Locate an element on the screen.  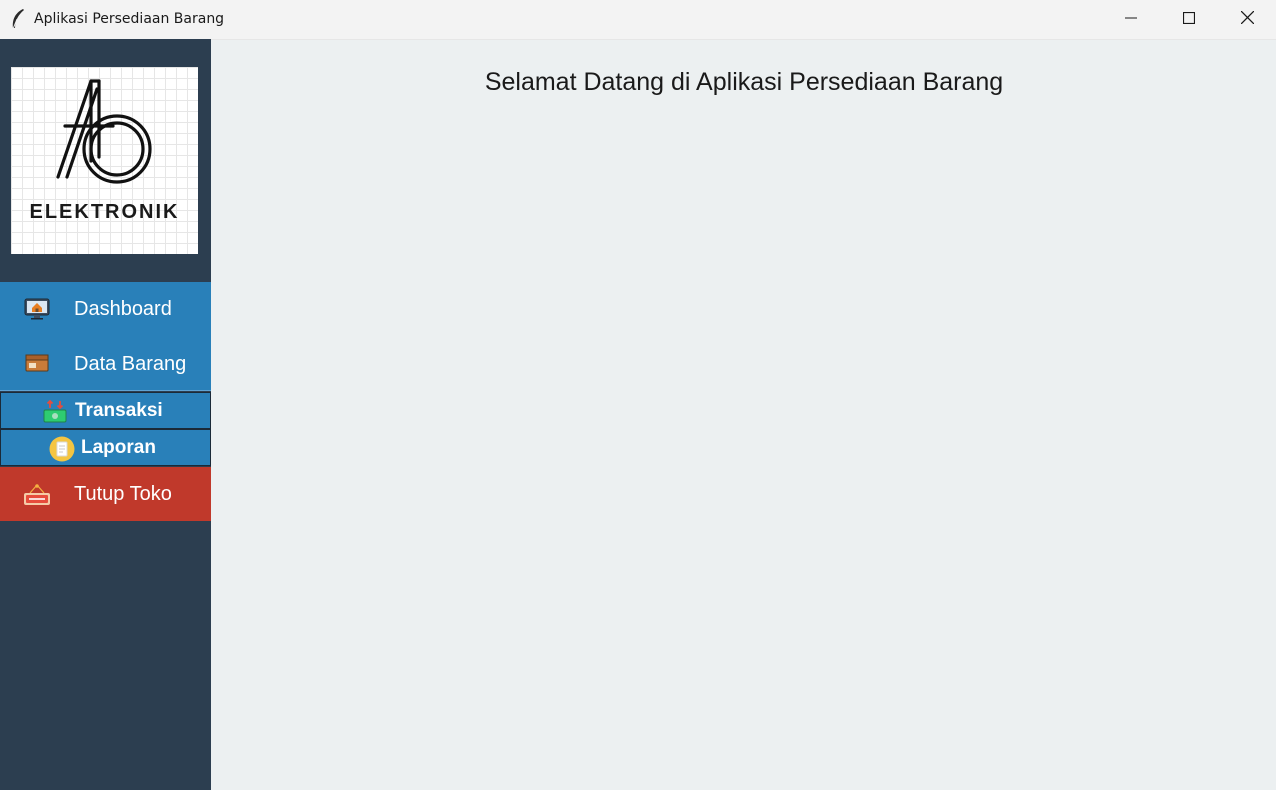
sidebar-item-label: Data Barang is located at coordinates (130, 364).